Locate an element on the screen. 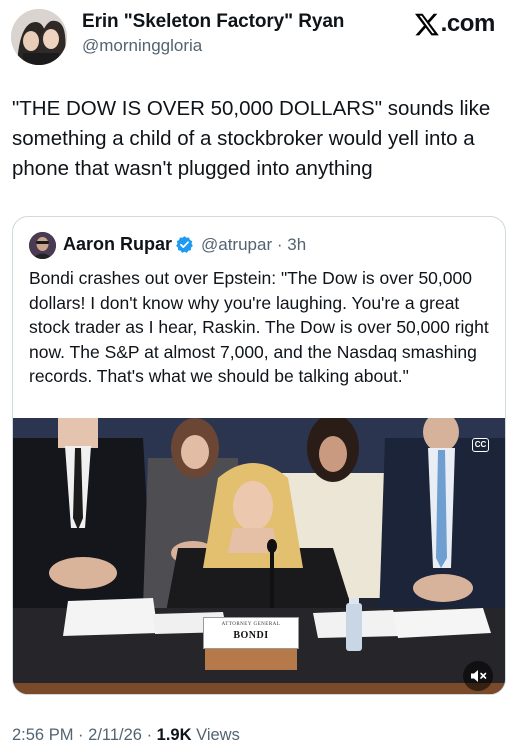 This screenshot has width=519, height=750. quote-meta: @atrupar · 3h is located at coordinates (253, 245).